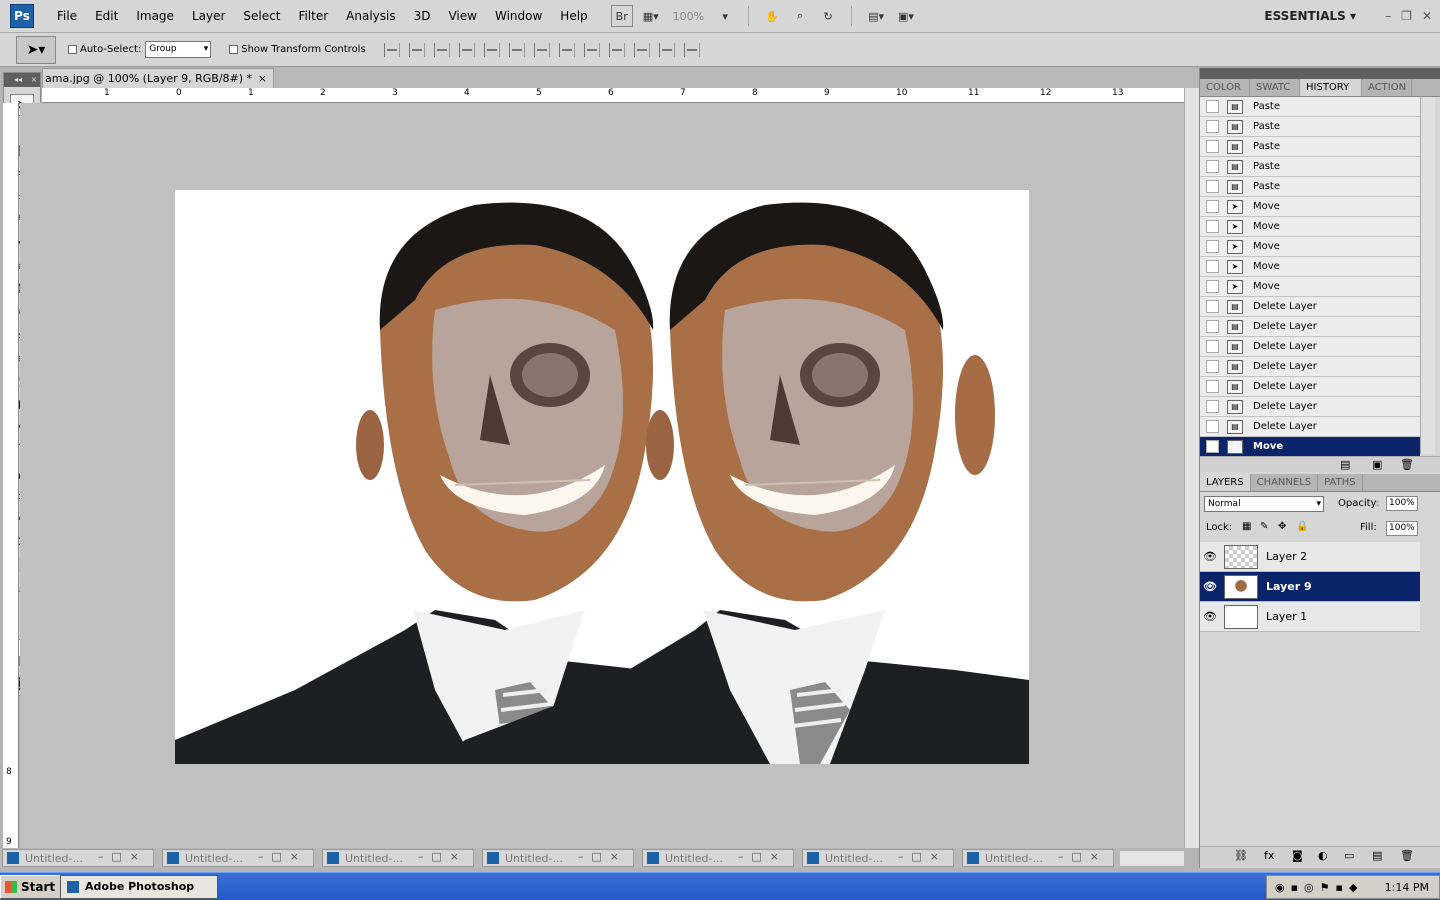 Image resolution: width=1440 pixels, height=900 pixels. Describe the element at coordinates (491, 49) in the screenshot. I see `align-hcenter-icon` at that location.